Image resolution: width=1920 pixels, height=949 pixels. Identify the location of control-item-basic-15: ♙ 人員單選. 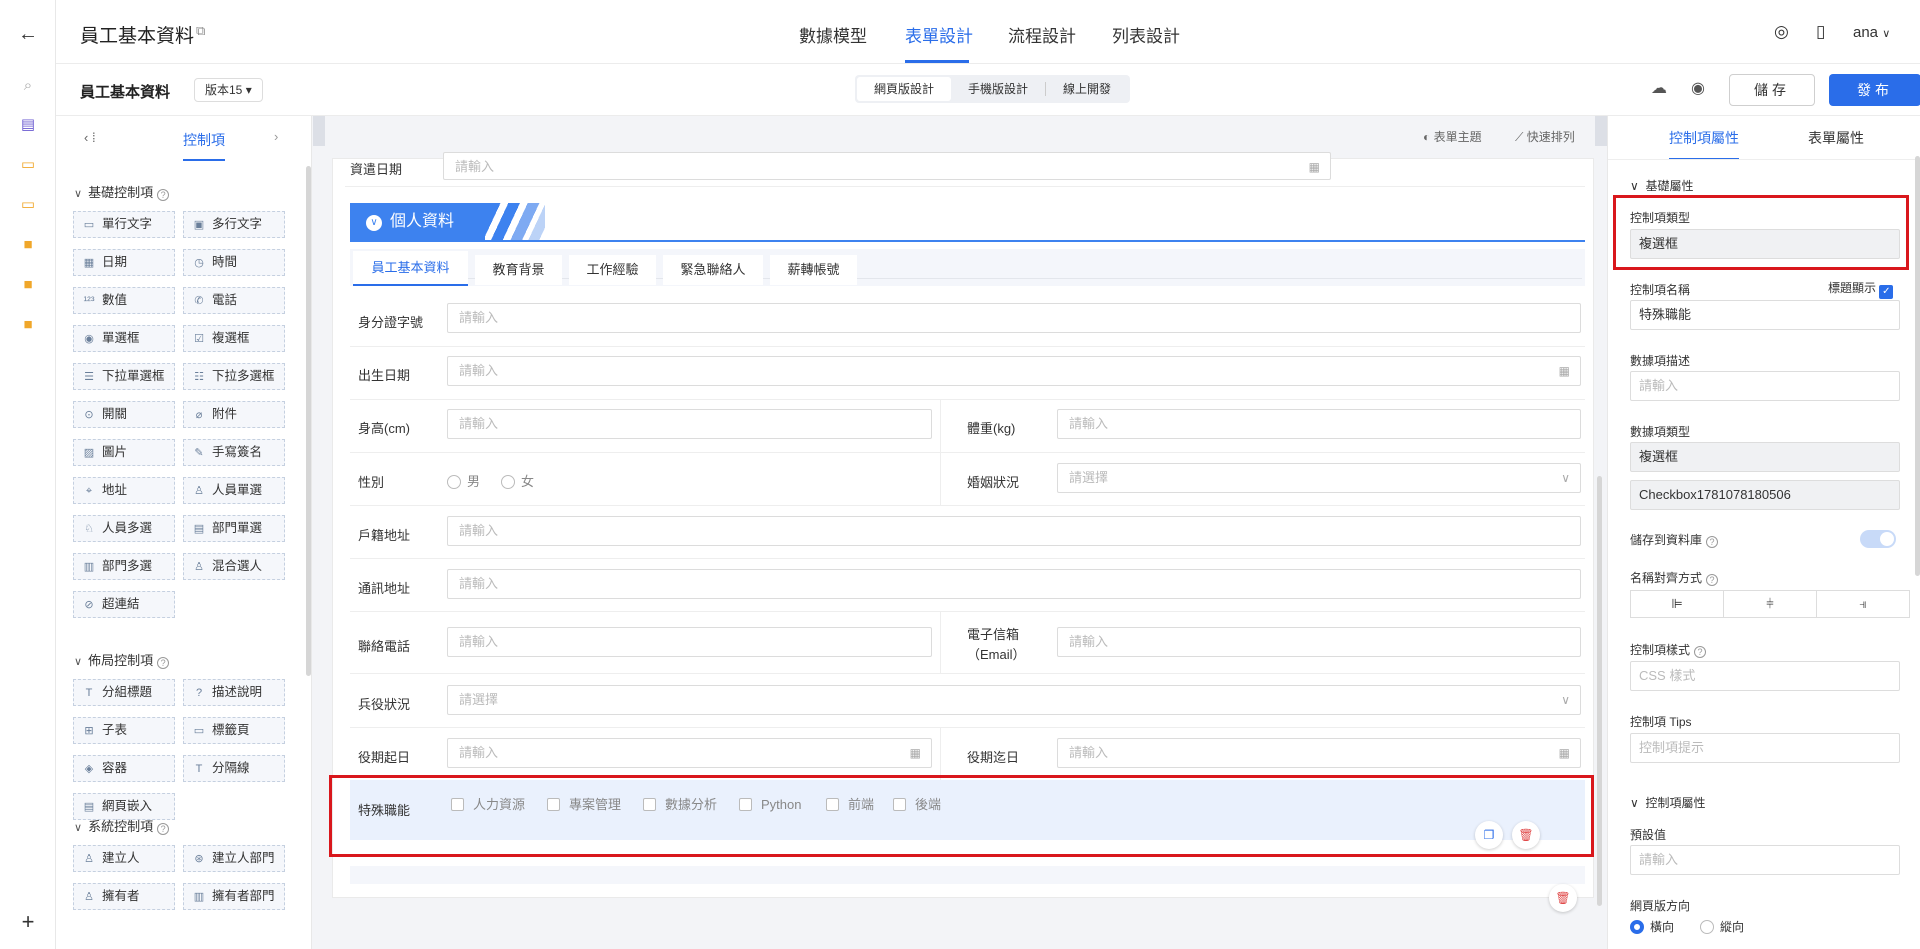
(234, 490).